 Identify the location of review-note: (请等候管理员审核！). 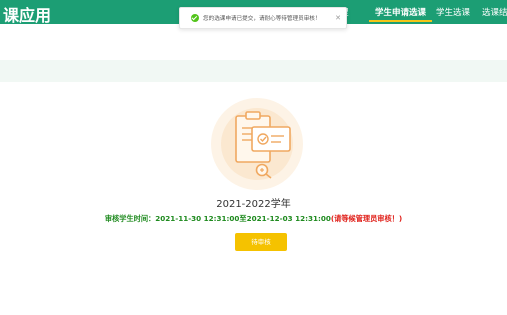
(366, 218).